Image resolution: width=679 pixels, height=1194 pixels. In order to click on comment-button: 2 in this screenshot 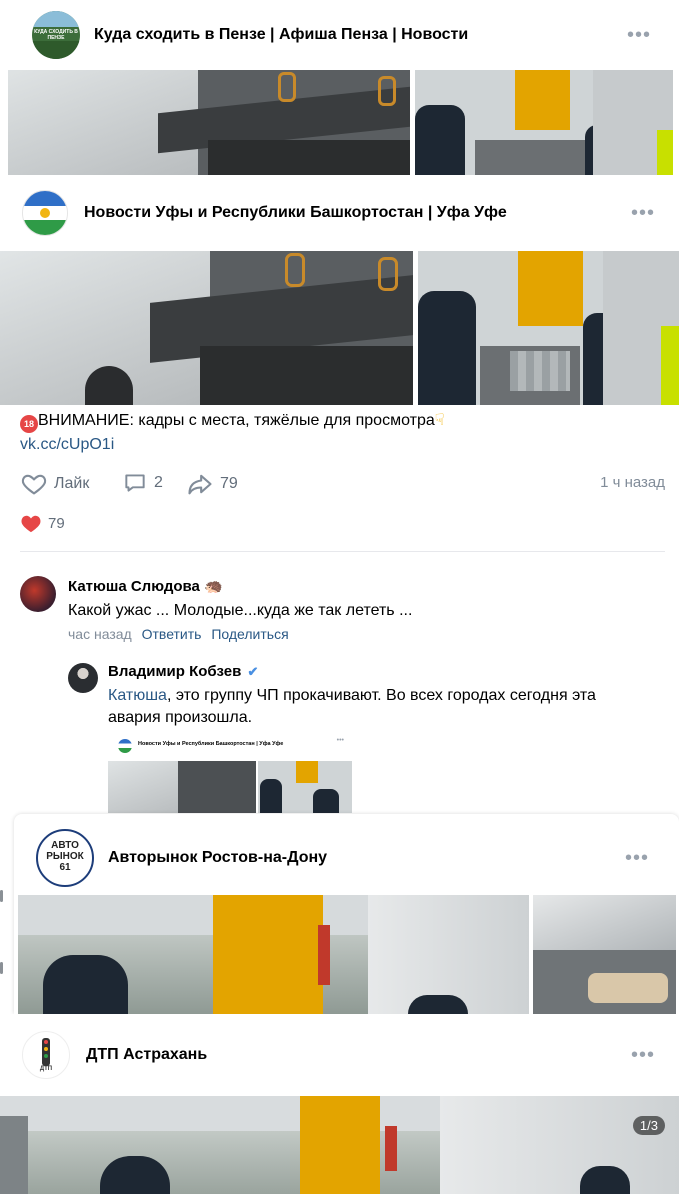, I will do `click(142, 483)`.